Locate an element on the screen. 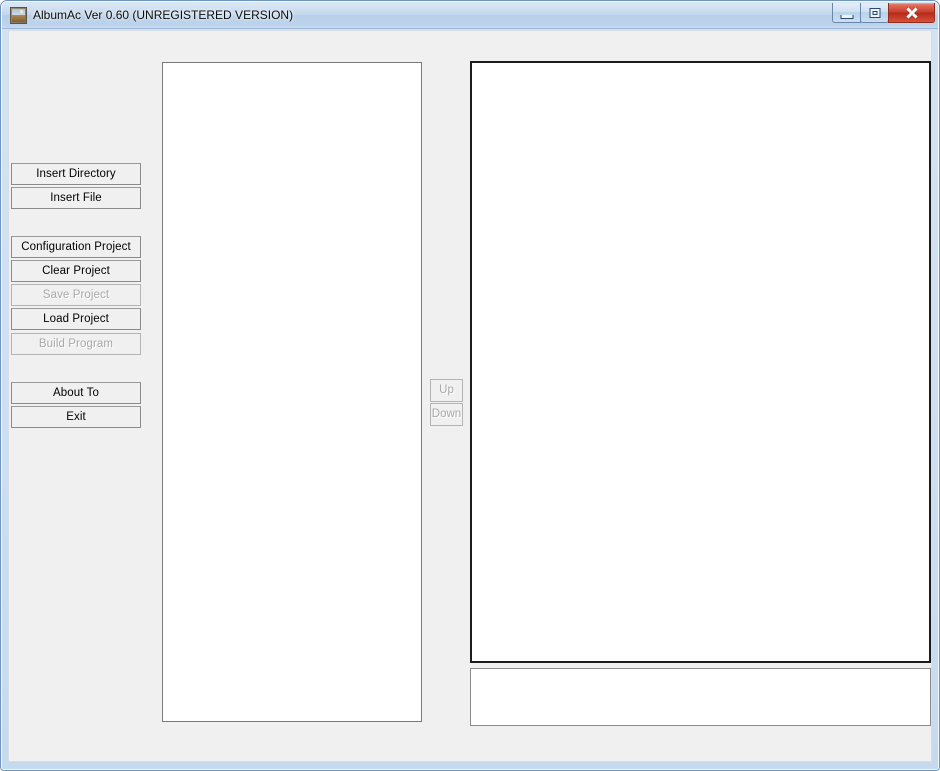 This screenshot has width=940, height=771. configuration-project-button: Configuration Project is located at coordinates (76, 247).